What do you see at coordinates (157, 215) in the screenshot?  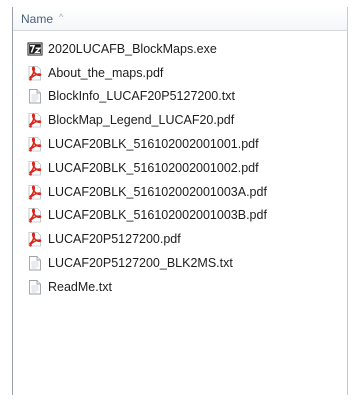 I see `file-name: LUCAF20BLK_516102002001003B.pdf` at bounding box center [157, 215].